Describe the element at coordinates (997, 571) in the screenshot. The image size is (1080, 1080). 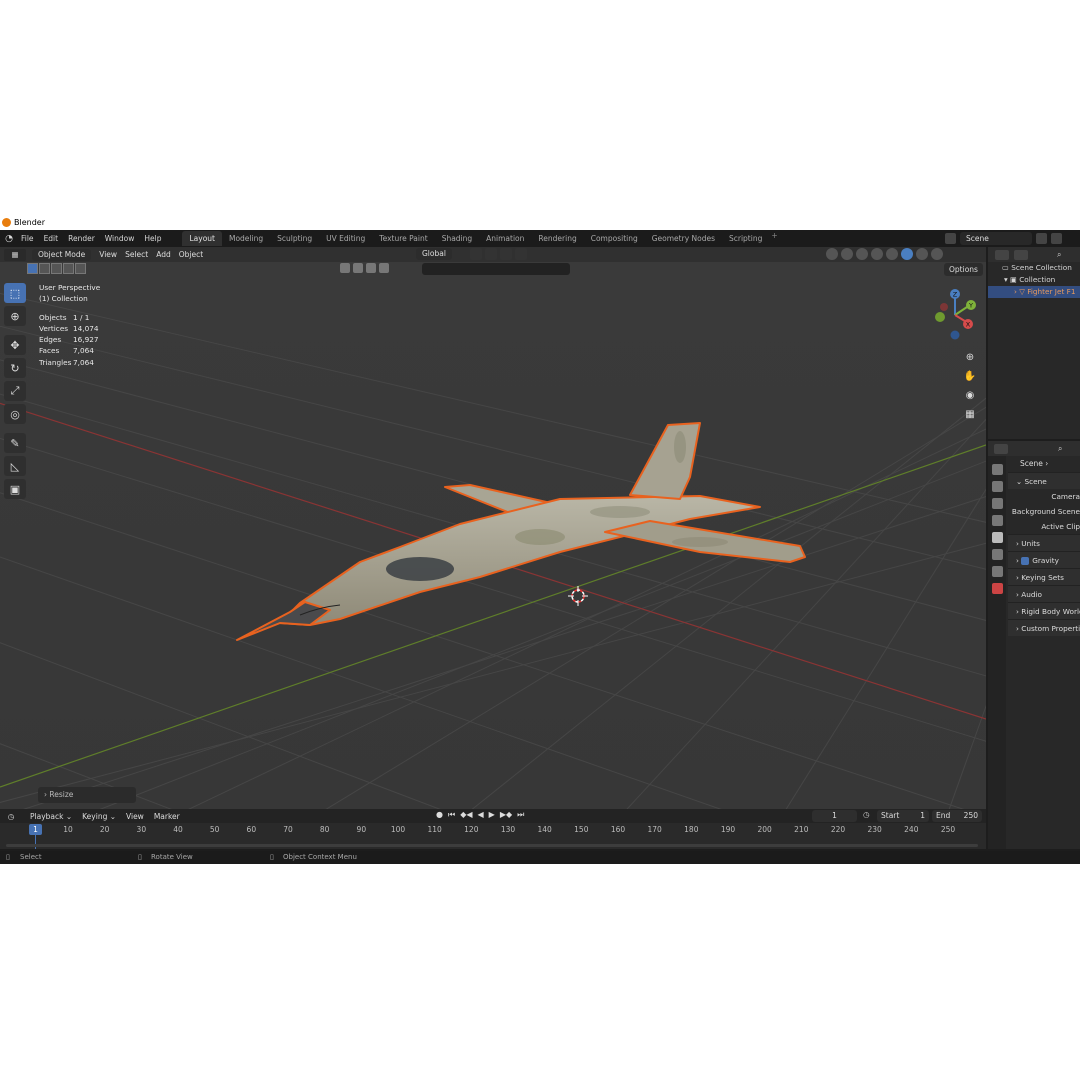
I see `collection-properties-icon` at that location.